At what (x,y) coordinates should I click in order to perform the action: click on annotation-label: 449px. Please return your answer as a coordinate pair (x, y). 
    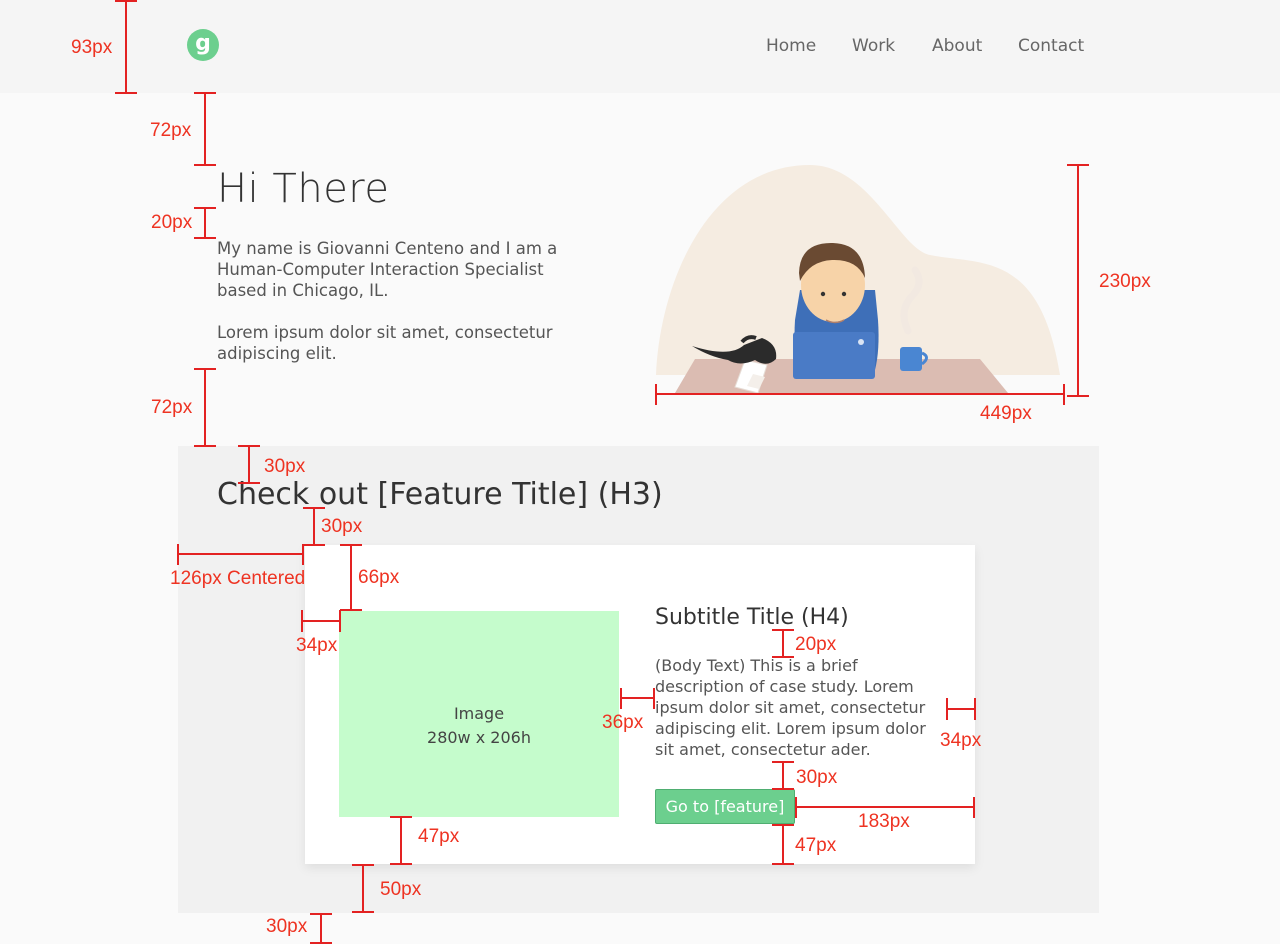
    Looking at the image, I should click on (1006, 413).